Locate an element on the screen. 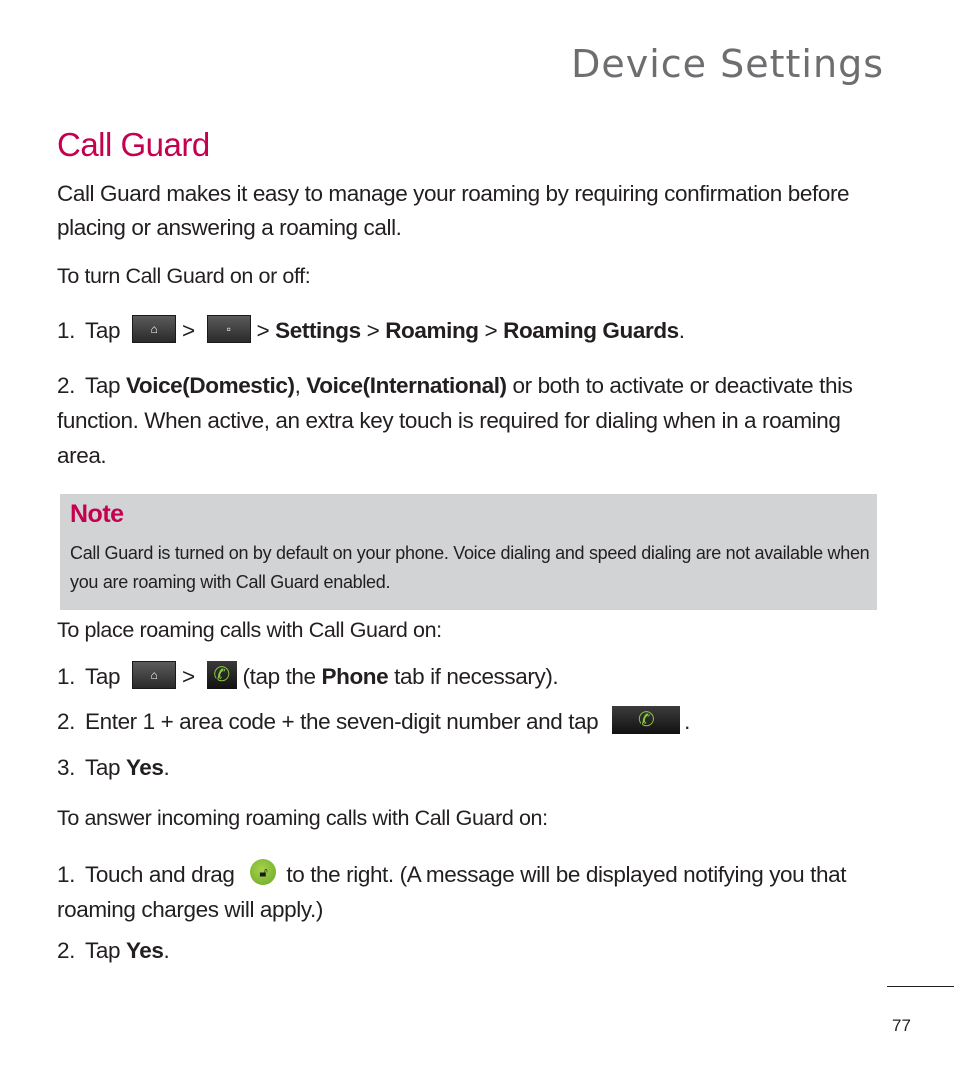  footer-rule is located at coordinates (920, 986).